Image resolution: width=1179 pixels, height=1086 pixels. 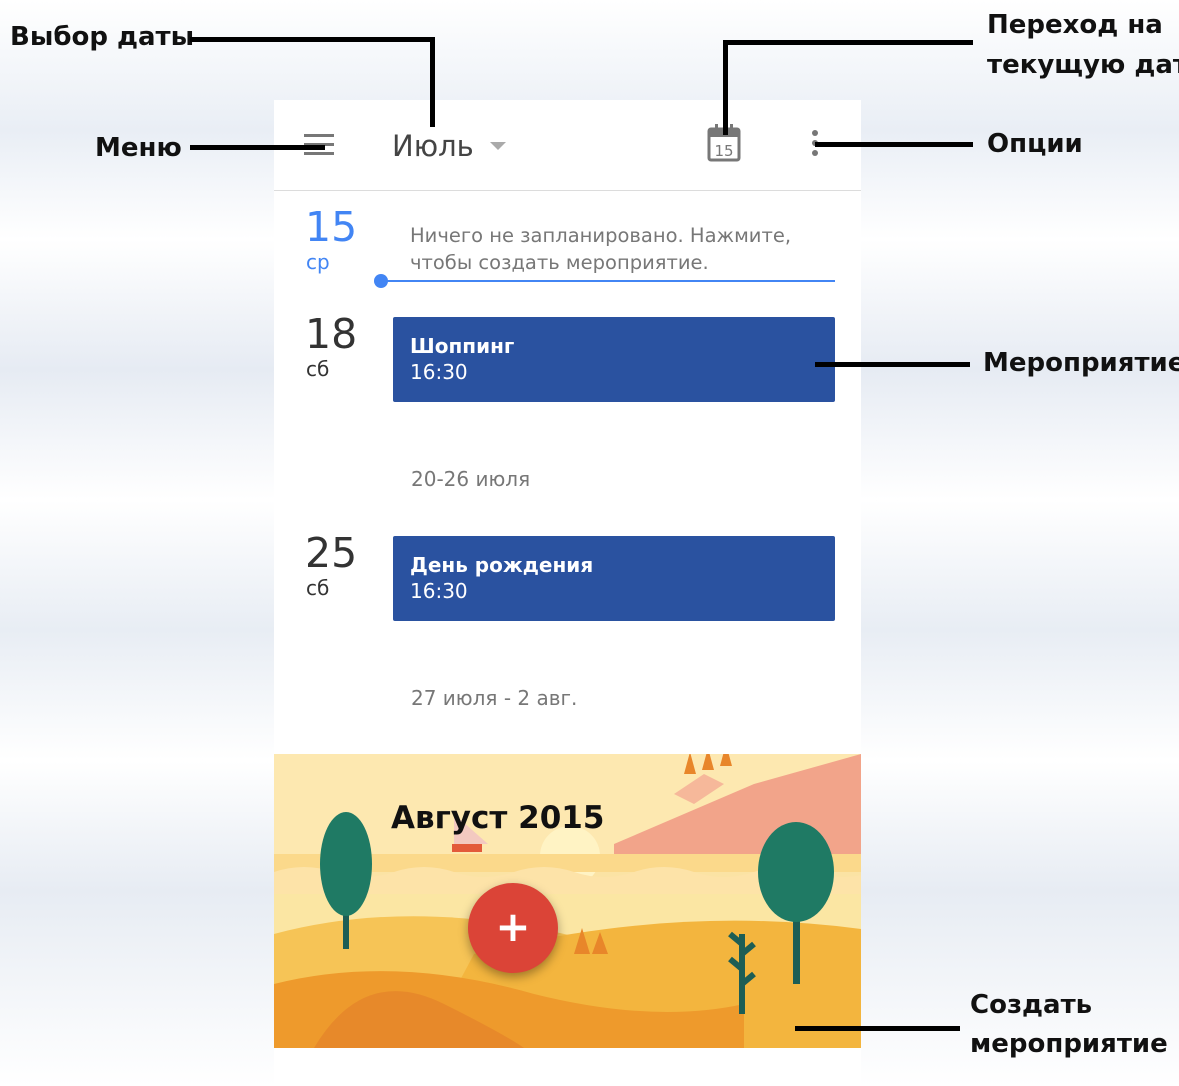 What do you see at coordinates (318, 262) in the screenshot?
I see `today-day-name: ср` at bounding box center [318, 262].